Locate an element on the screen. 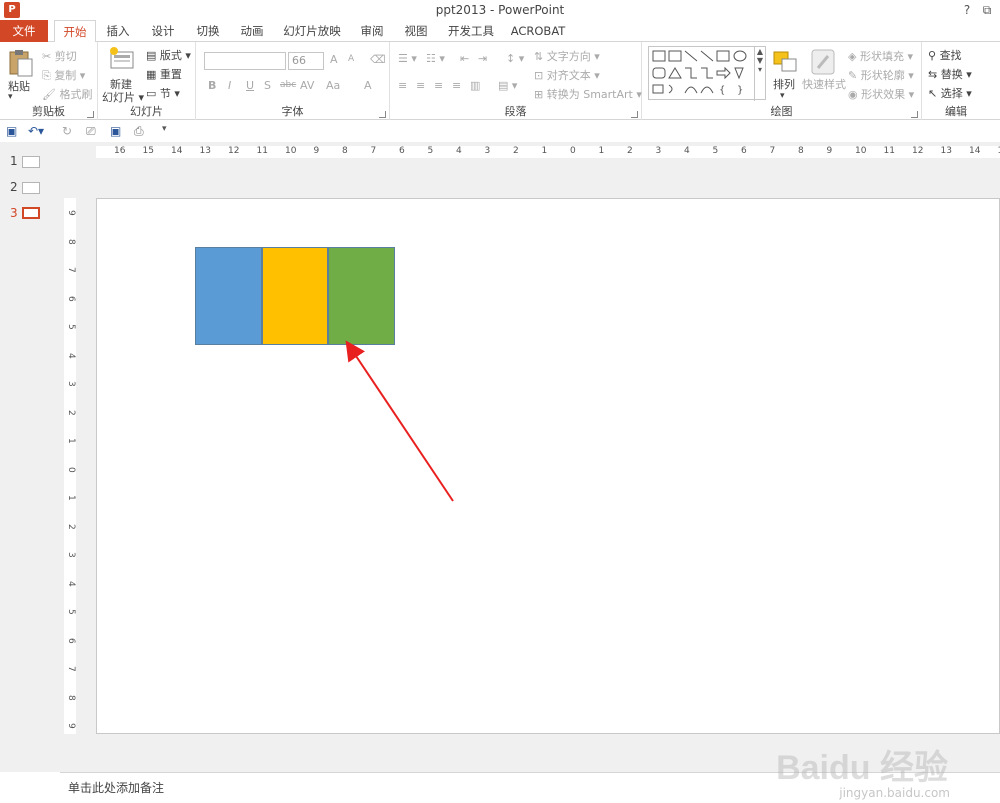 The height and width of the screenshot is (803, 1000). find-button: ⚲ 查找 is located at coordinates (945, 55).